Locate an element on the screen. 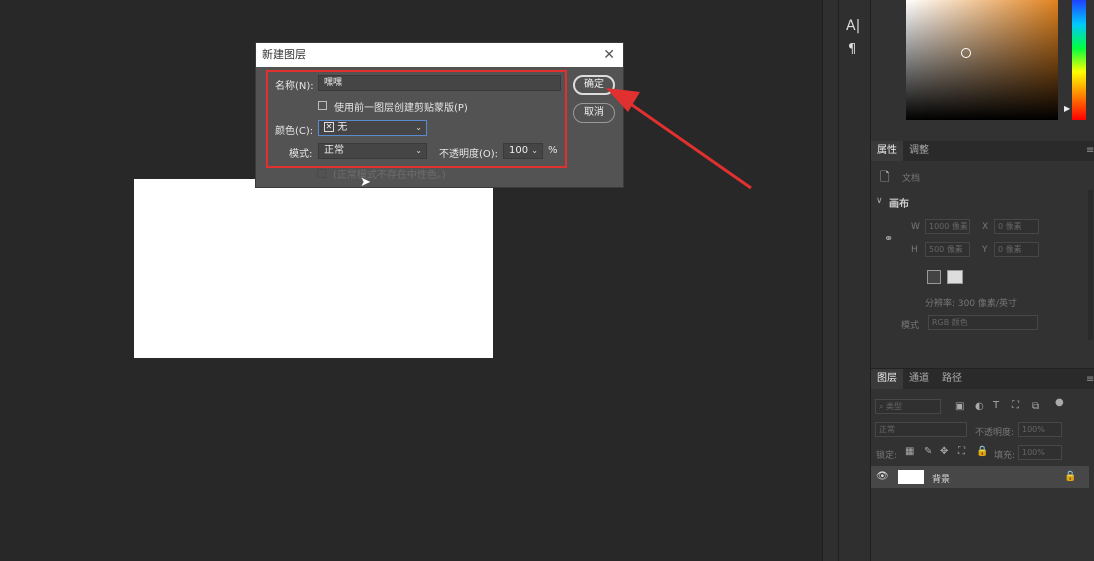 The width and height of the screenshot is (1094, 561). annotation-arrow is located at coordinates (679, 139).